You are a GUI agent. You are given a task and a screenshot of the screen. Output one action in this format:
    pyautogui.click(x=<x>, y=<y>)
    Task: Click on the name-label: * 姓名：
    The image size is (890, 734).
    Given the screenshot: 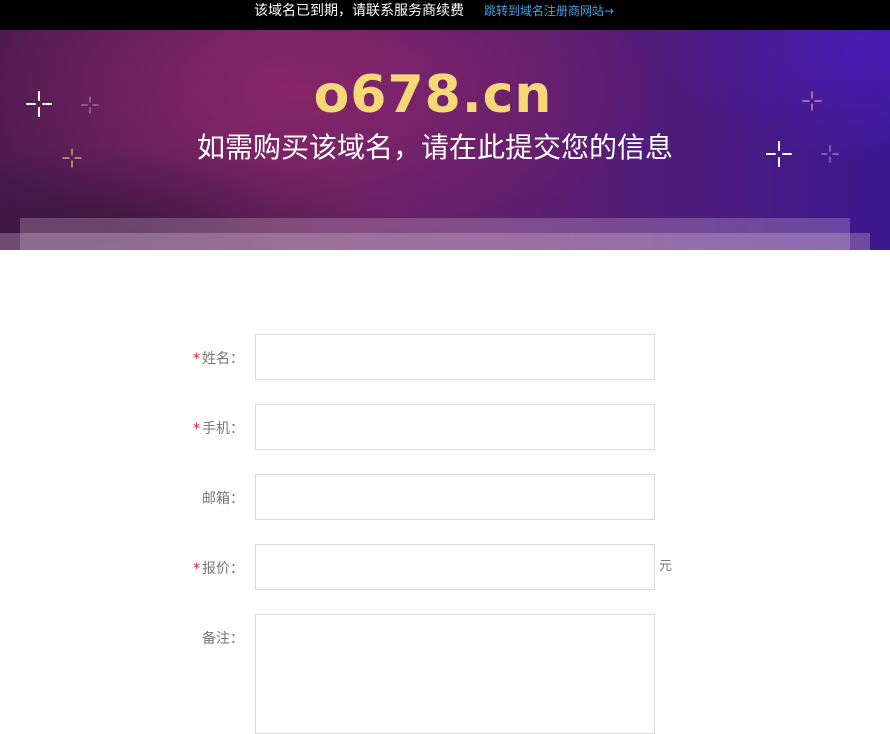 What is the action you would take?
    pyautogui.click(x=218, y=357)
    